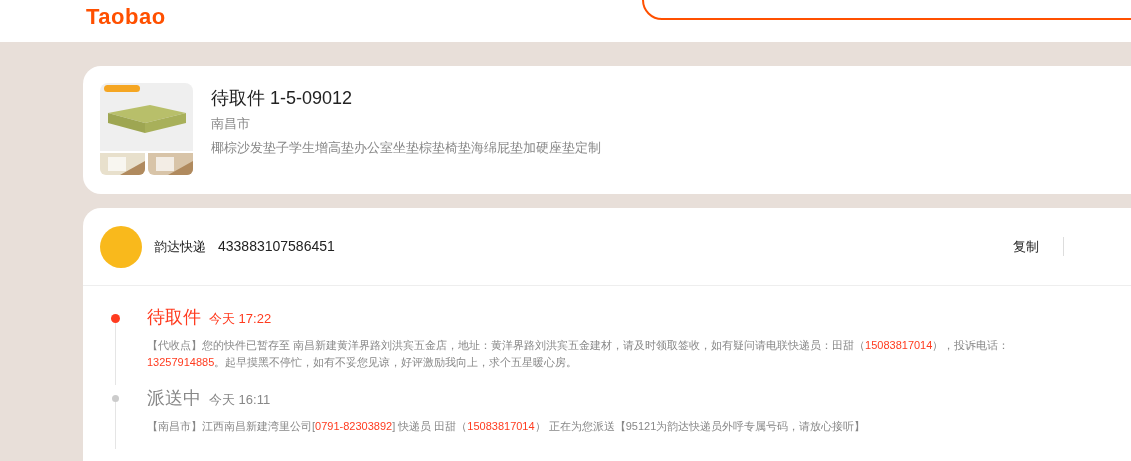 The height and width of the screenshot is (461, 1131). Describe the element at coordinates (180, 246) in the screenshot. I see `courier-name: 韵达快递` at that location.